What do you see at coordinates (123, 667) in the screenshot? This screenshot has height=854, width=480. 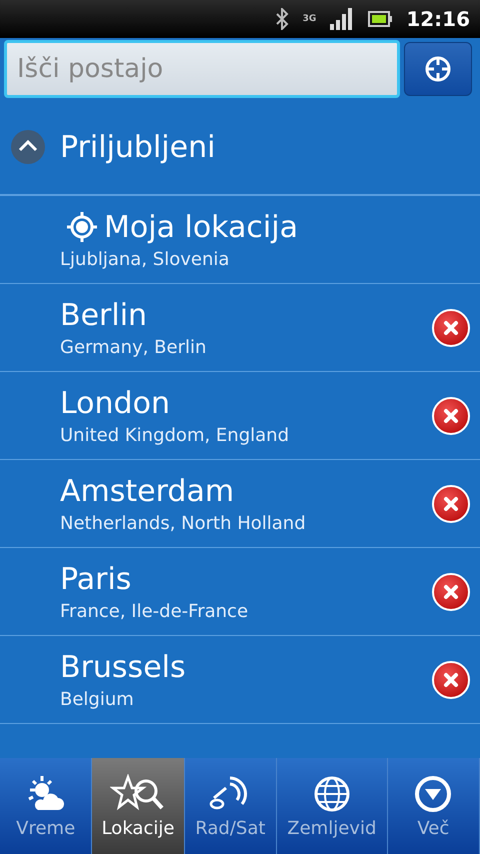 I see `location-name: Brussels` at bounding box center [123, 667].